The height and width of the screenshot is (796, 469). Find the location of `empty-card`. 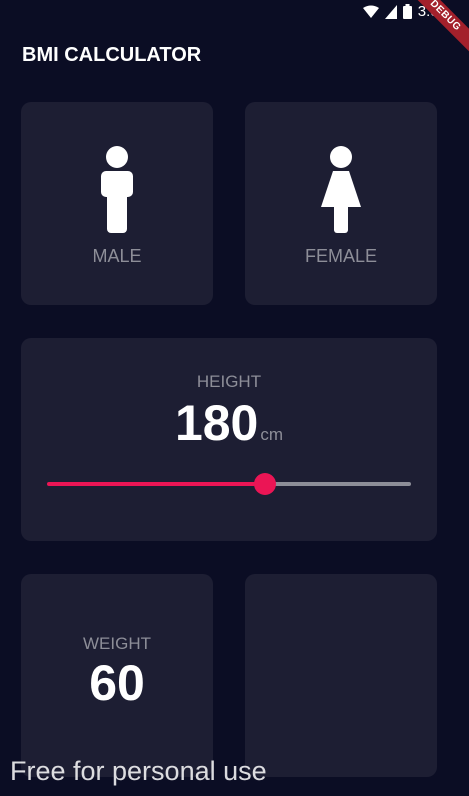

empty-card is located at coordinates (341, 675).